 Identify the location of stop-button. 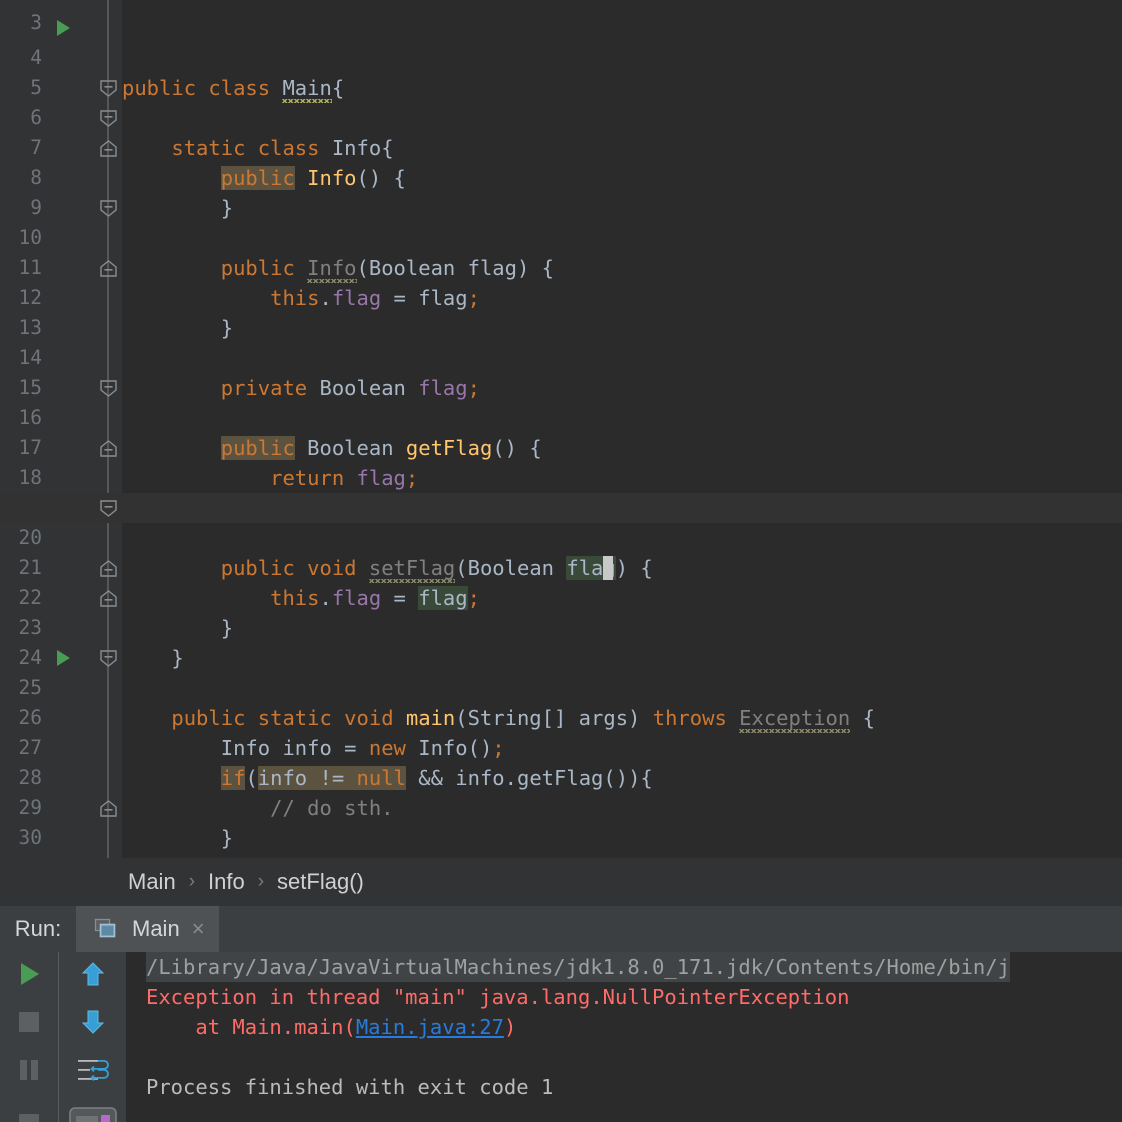
(29, 1024).